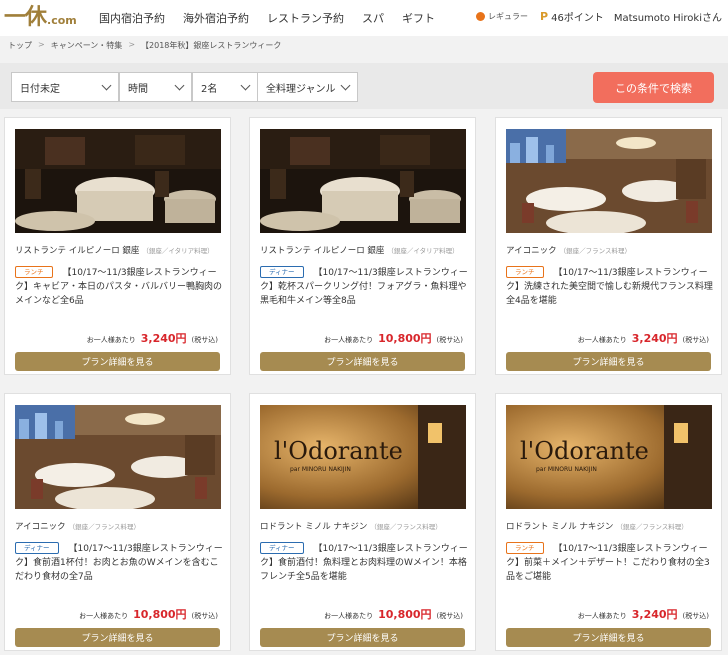 This screenshot has width=728, height=655. I want to click on breadcrumb: トップ > キャンペーン・特集 > 【2018年秋】銀座レストランウィーク, so click(144, 45).